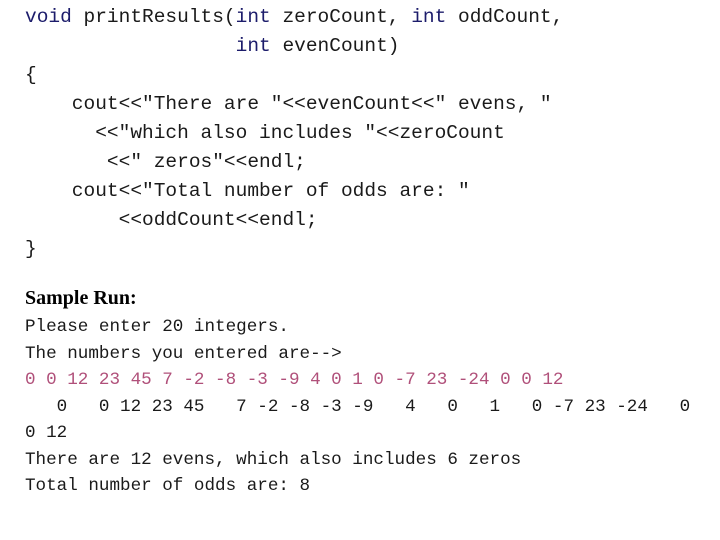 The image size is (720, 540). I want to click on code-text: zeroCount,, so click(341, 17).